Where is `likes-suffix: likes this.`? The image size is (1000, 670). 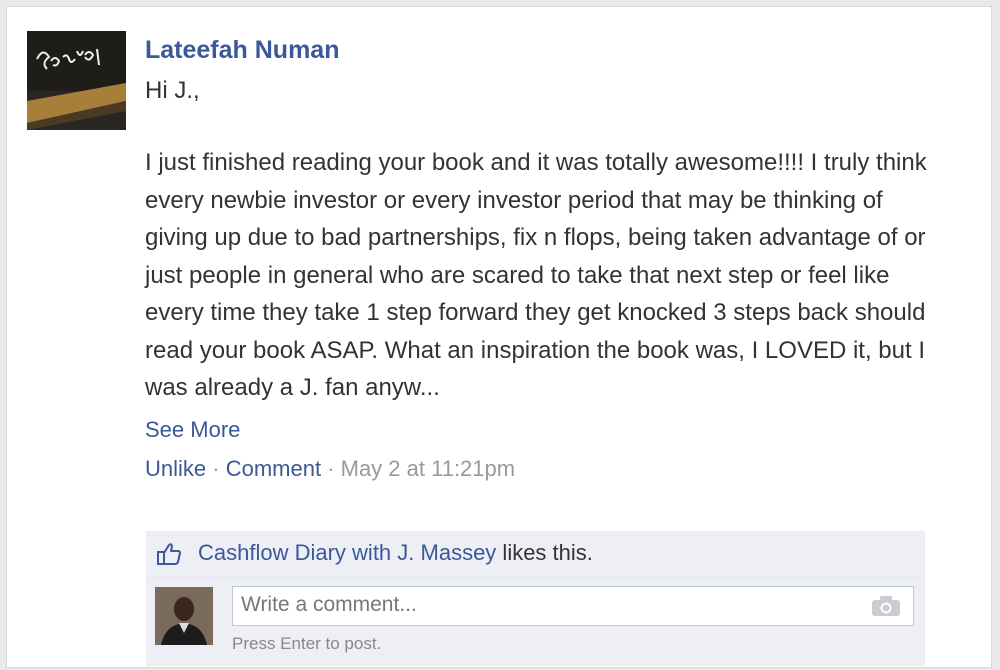
likes-suffix: likes this. is located at coordinates (544, 552).